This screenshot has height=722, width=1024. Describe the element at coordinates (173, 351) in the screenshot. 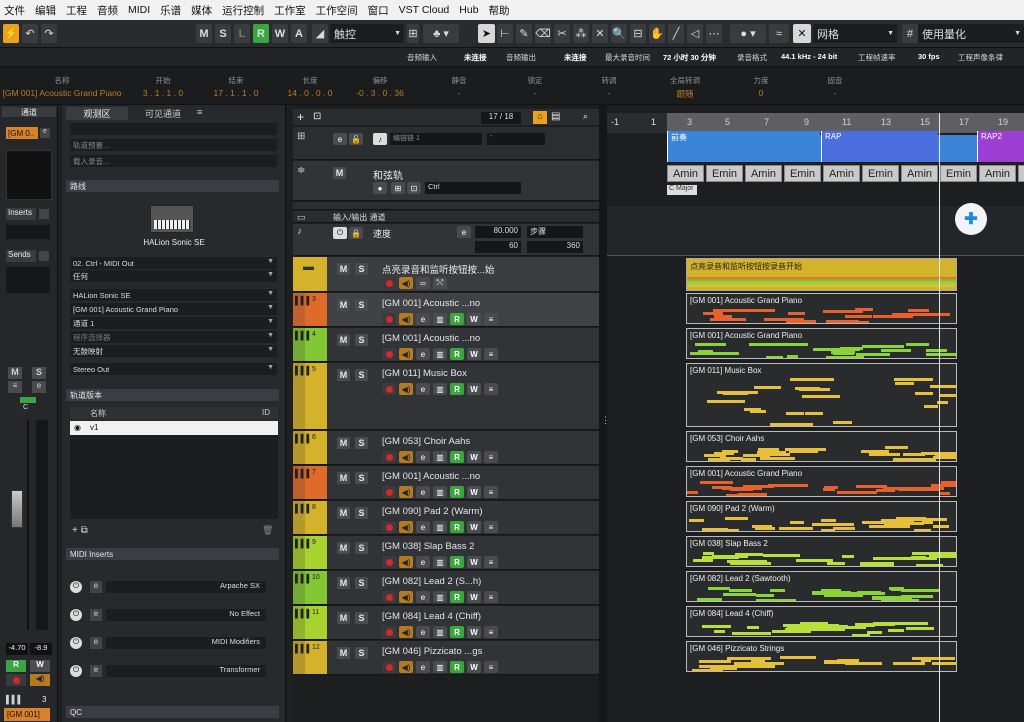

I see `routing-row-6: 无鼓映射 ▼` at that location.